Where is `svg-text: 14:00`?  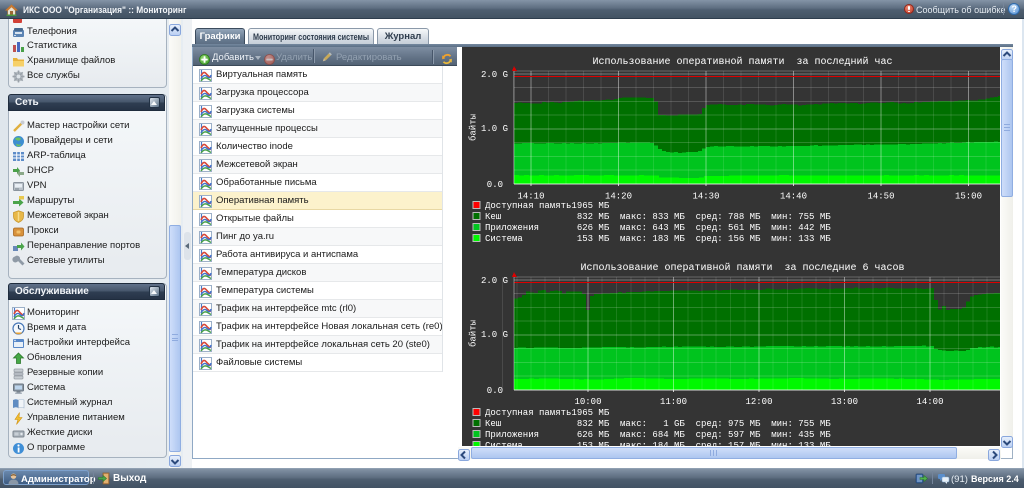 svg-text: 14:00 is located at coordinates (929, 402).